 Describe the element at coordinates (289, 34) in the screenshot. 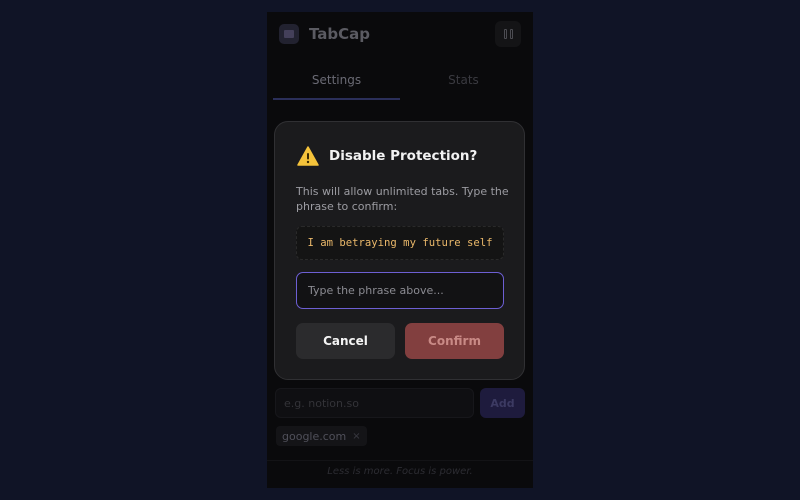

I see `app-logo-icon` at that location.